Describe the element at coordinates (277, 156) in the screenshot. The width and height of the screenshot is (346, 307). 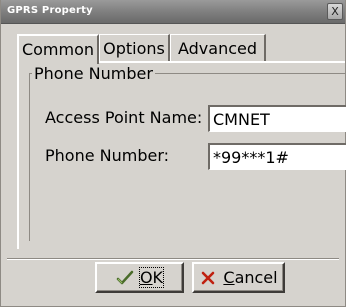
I see `phone-number-input` at that location.